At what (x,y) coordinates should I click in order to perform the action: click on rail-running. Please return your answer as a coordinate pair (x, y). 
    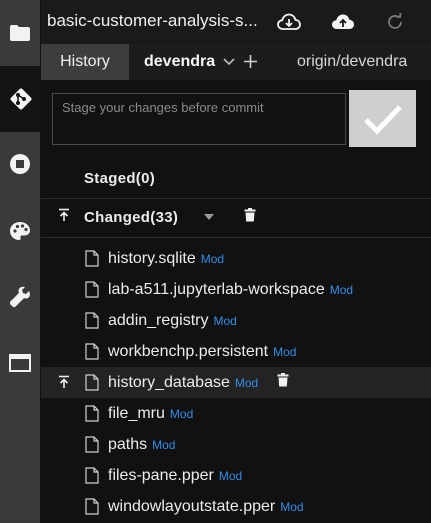
    Looking at the image, I should click on (20, 164).